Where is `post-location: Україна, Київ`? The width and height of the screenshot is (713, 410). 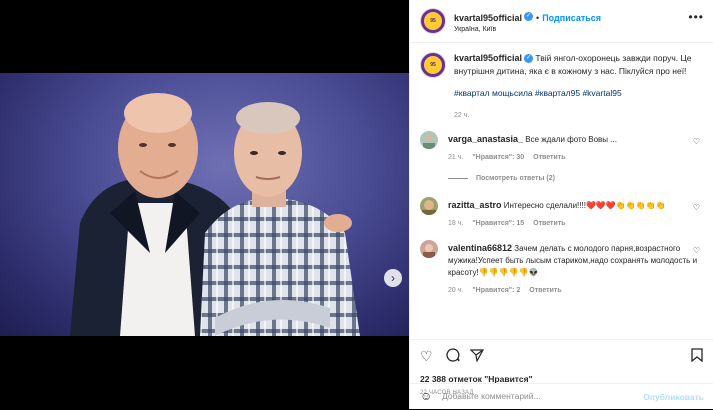 post-location: Україна, Київ is located at coordinates (527, 29).